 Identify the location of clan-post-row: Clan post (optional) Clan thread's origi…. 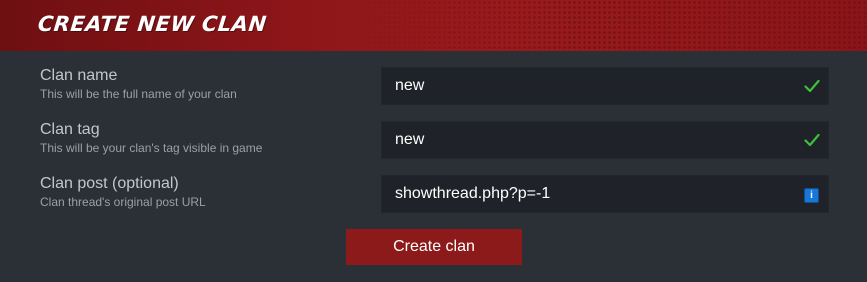
(433, 195).